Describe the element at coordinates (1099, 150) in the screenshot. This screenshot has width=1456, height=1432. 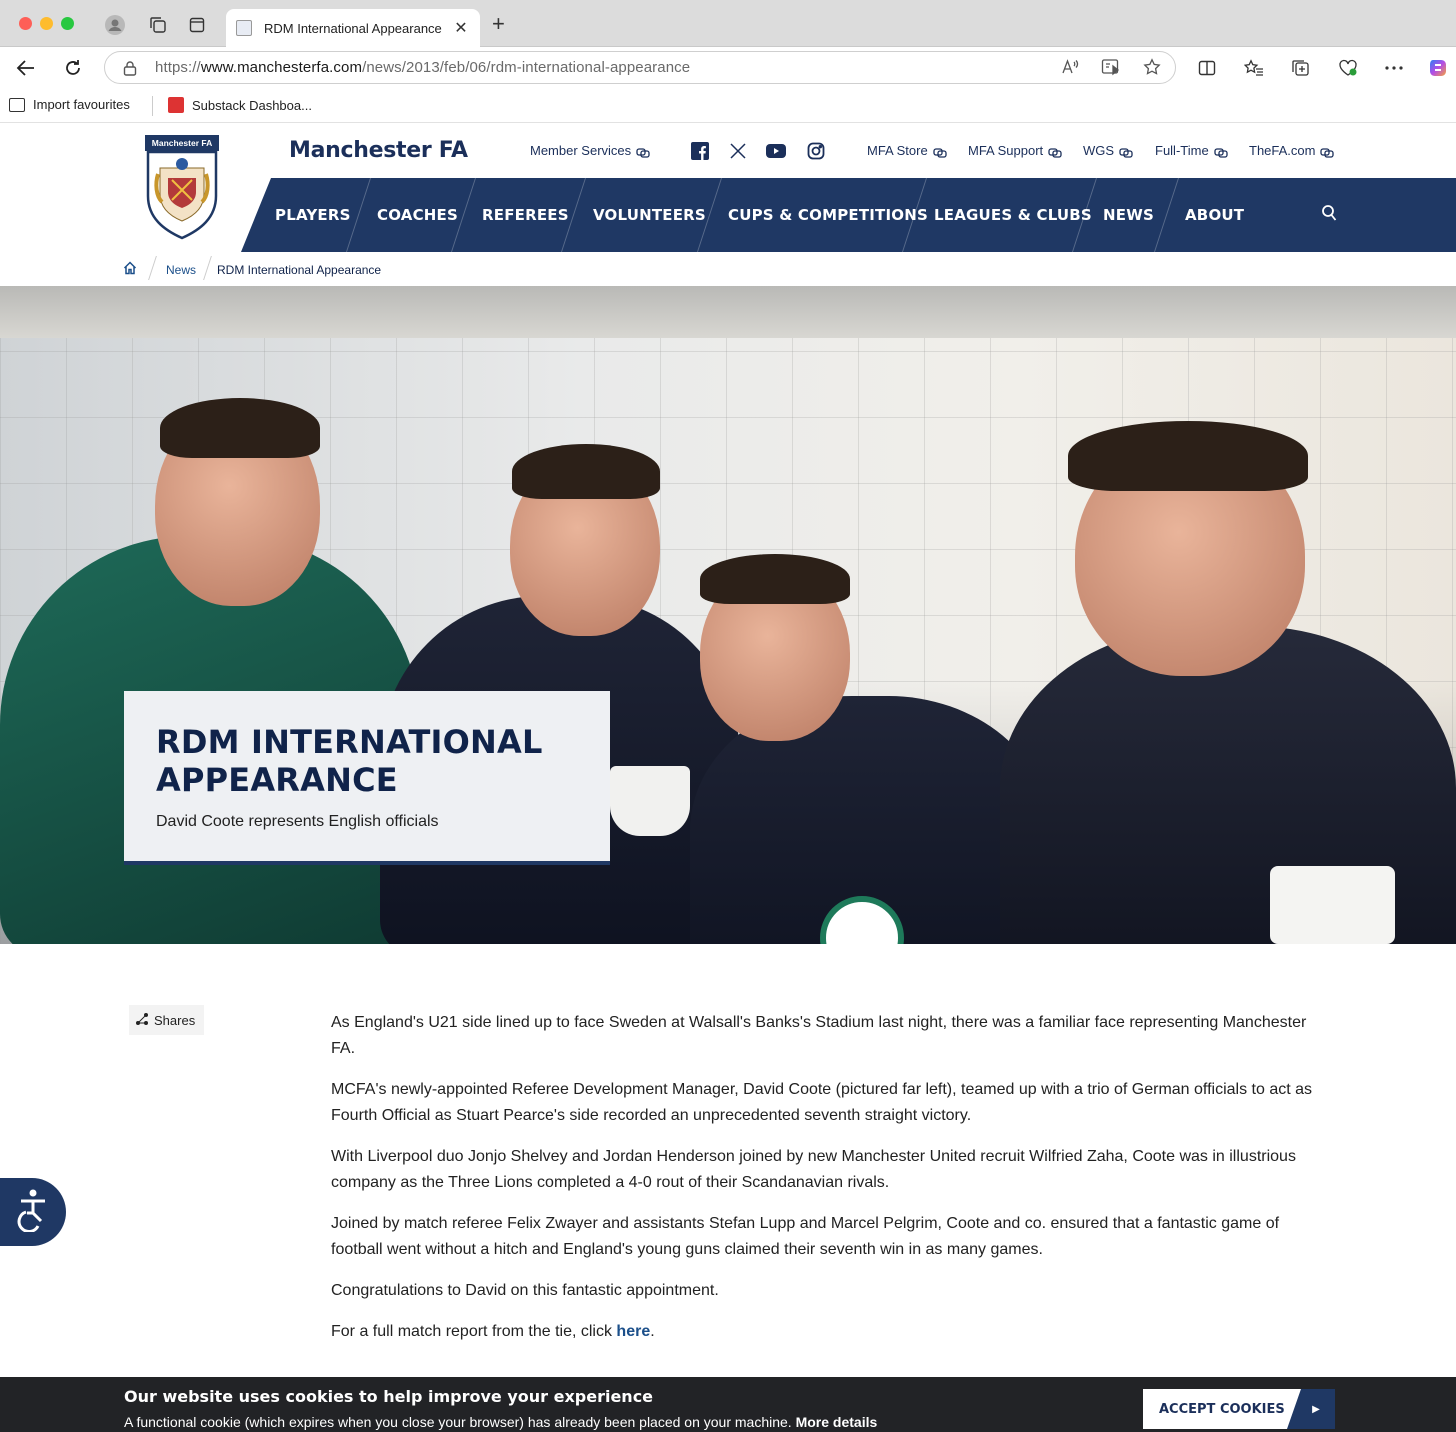
I see `utility-link-label: WGS` at that location.